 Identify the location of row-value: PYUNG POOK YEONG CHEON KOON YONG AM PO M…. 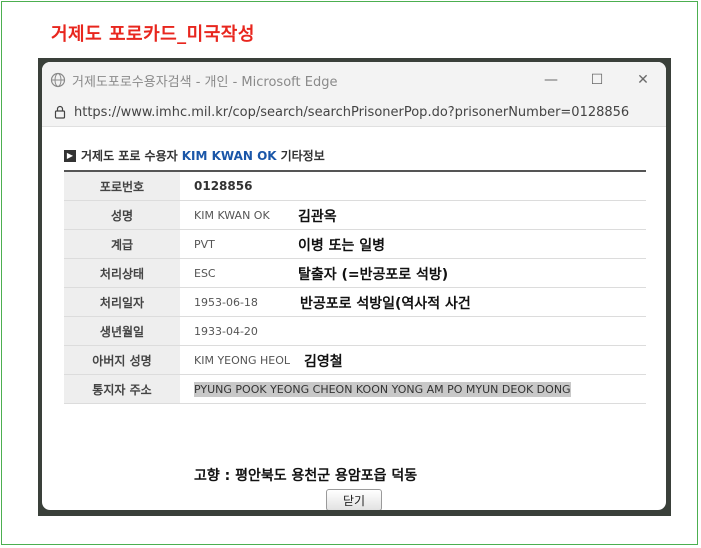
(413, 389).